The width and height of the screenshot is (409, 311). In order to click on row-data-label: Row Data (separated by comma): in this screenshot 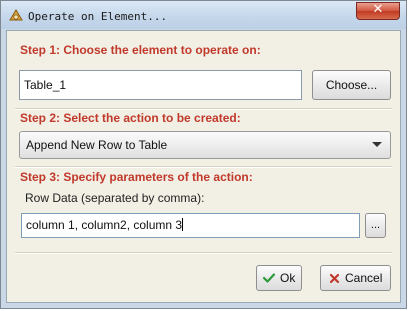, I will do `click(115, 198)`.